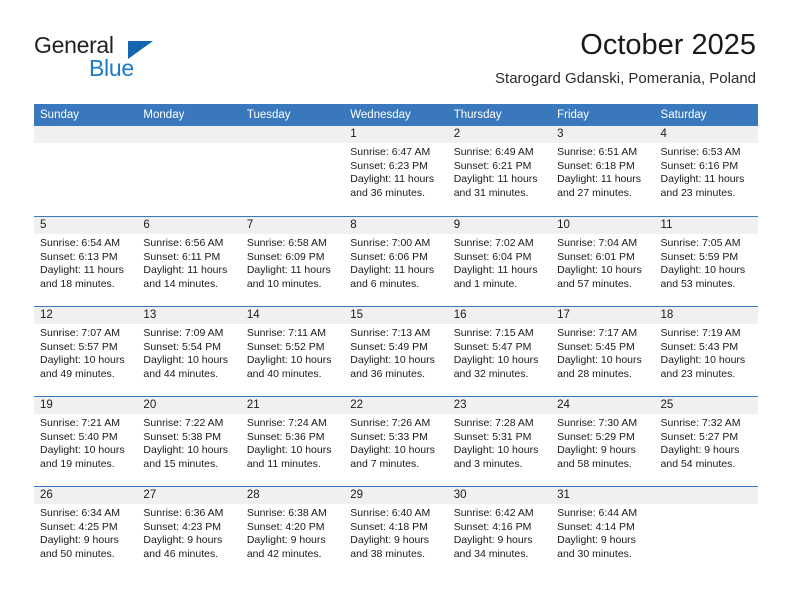 This screenshot has height=612, width=792. What do you see at coordinates (492, 165) in the screenshot?
I see `sunset-text: Sunset: 6:21 PM` at bounding box center [492, 165].